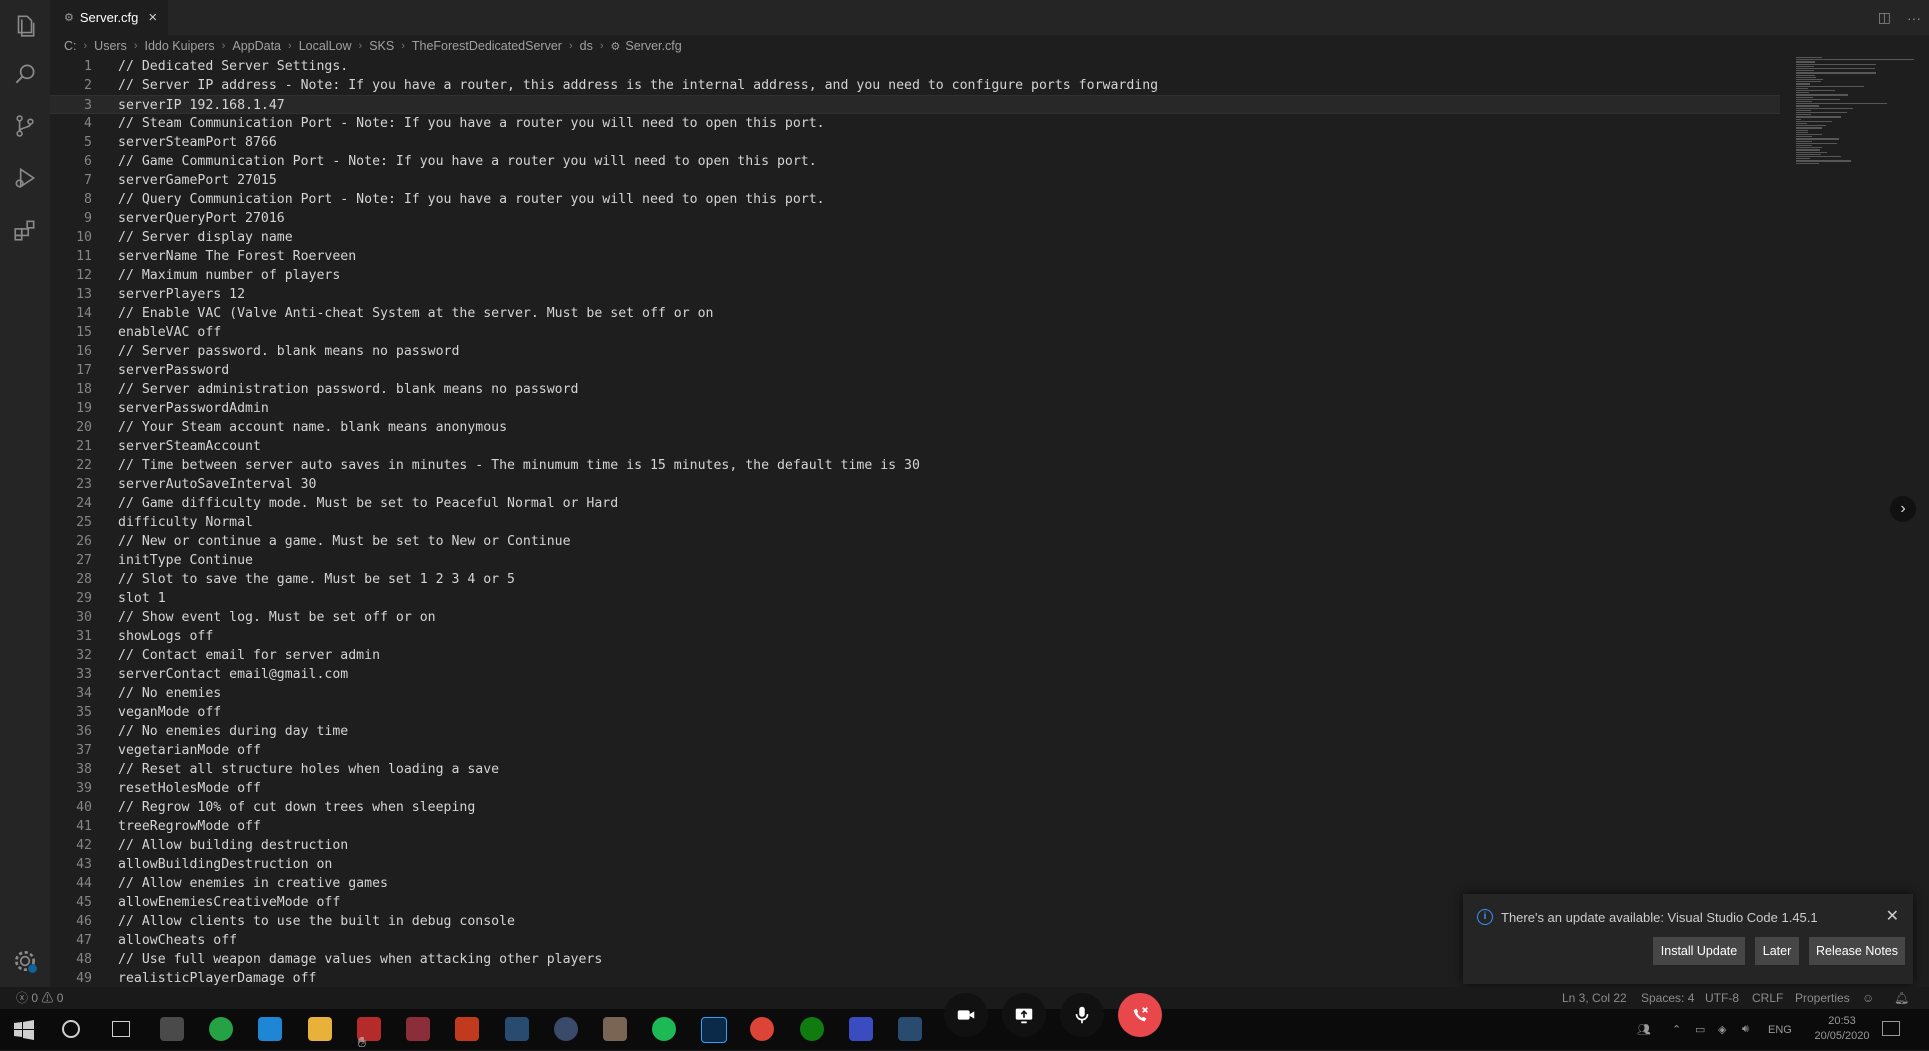  I want to click on windows-start-icon, so click(24, 1030).